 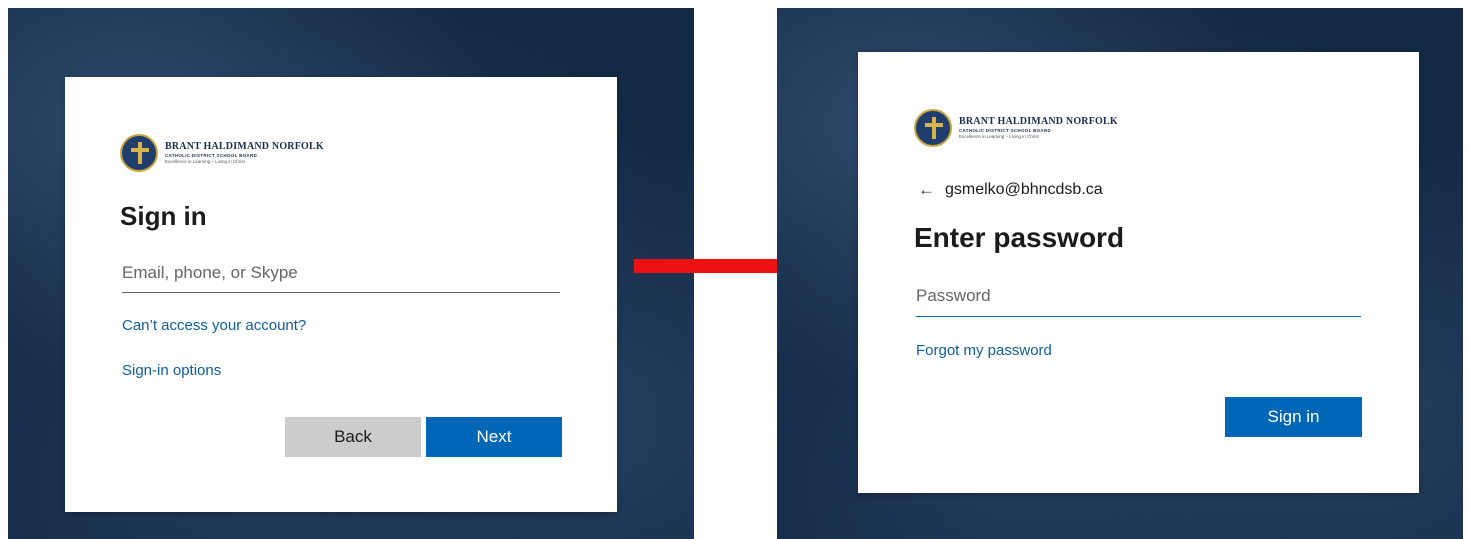 I want to click on signin-title: Sign in, so click(x=163, y=216).